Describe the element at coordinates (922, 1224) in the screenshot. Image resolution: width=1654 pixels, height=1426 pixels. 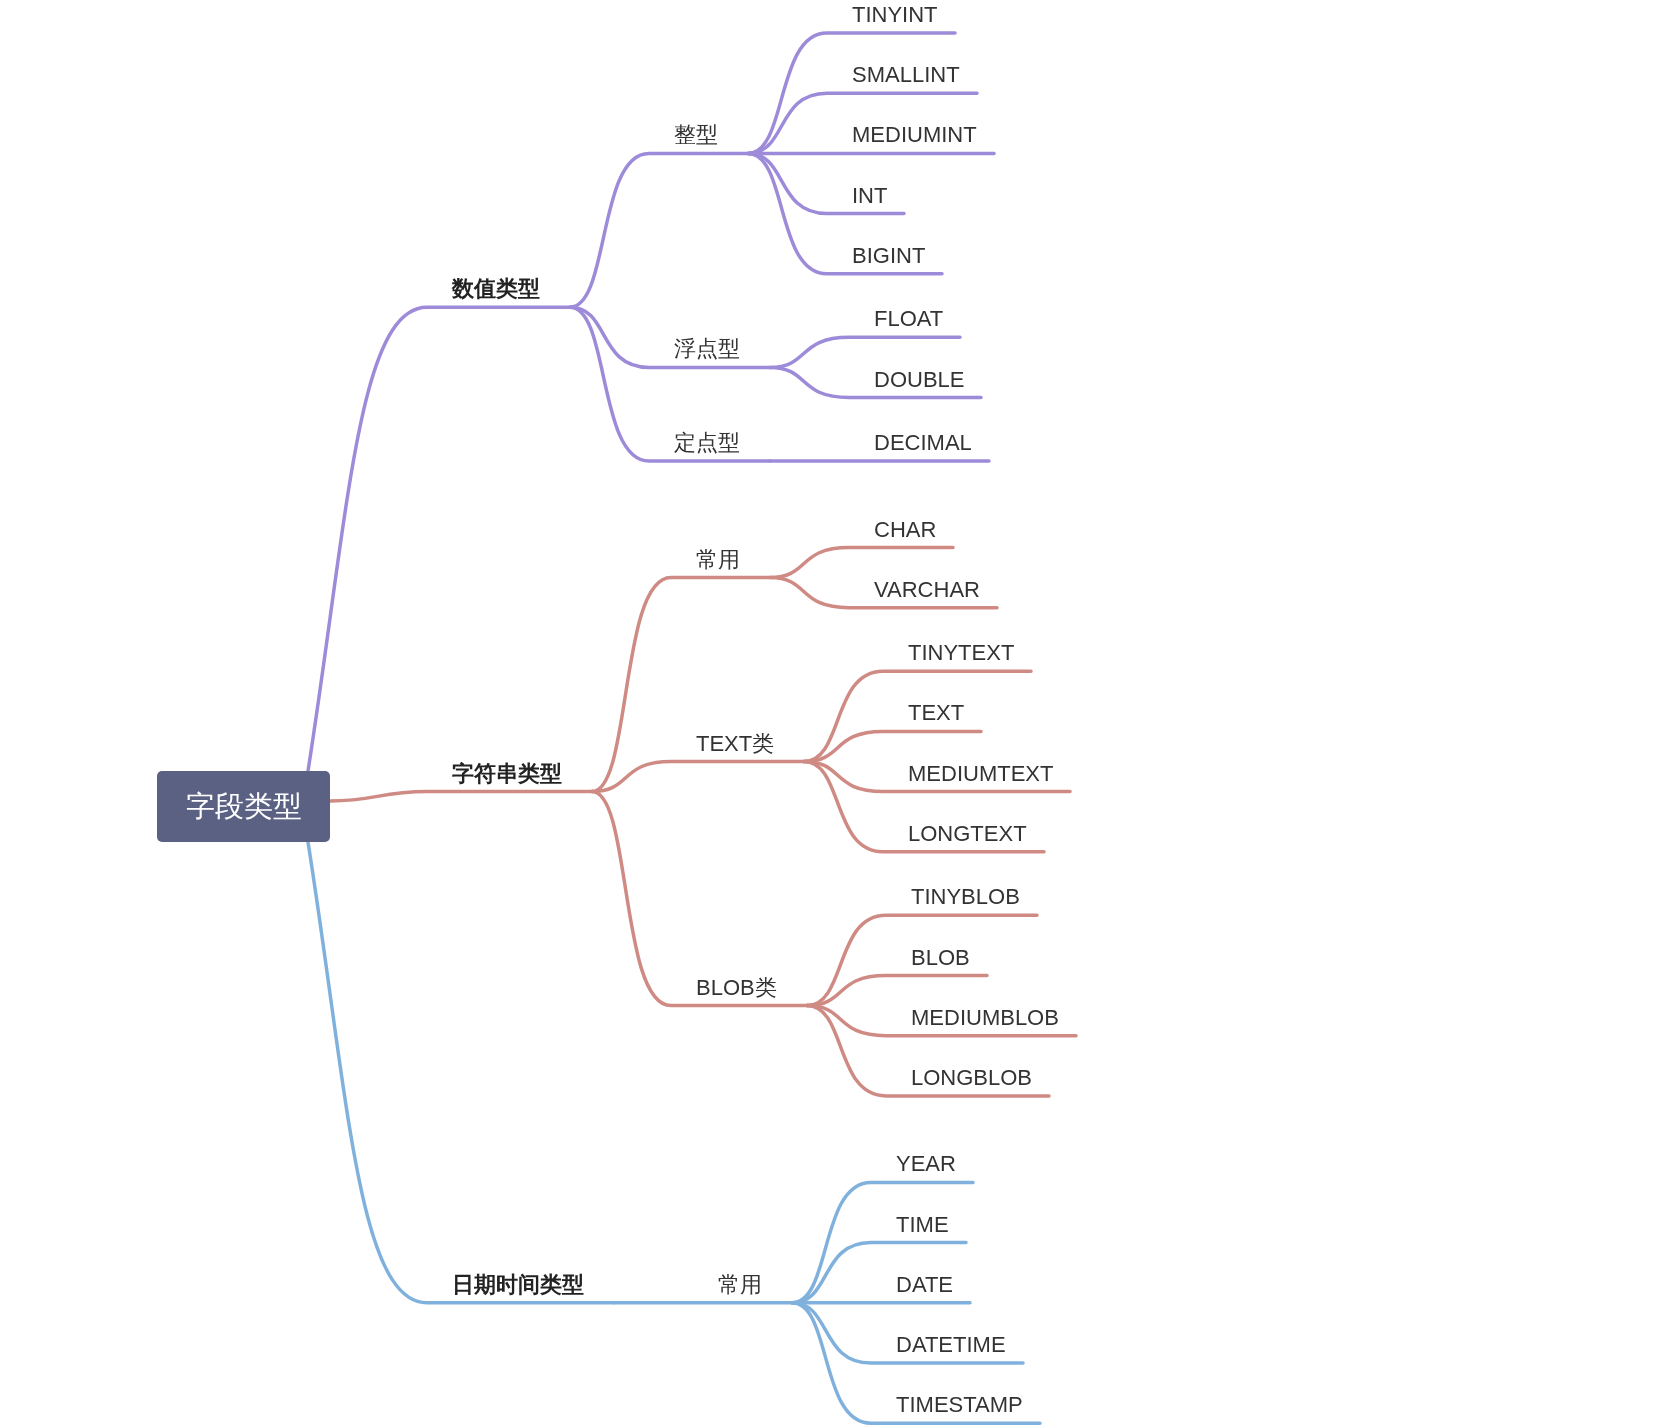
I see `topic-text: TIME` at that location.